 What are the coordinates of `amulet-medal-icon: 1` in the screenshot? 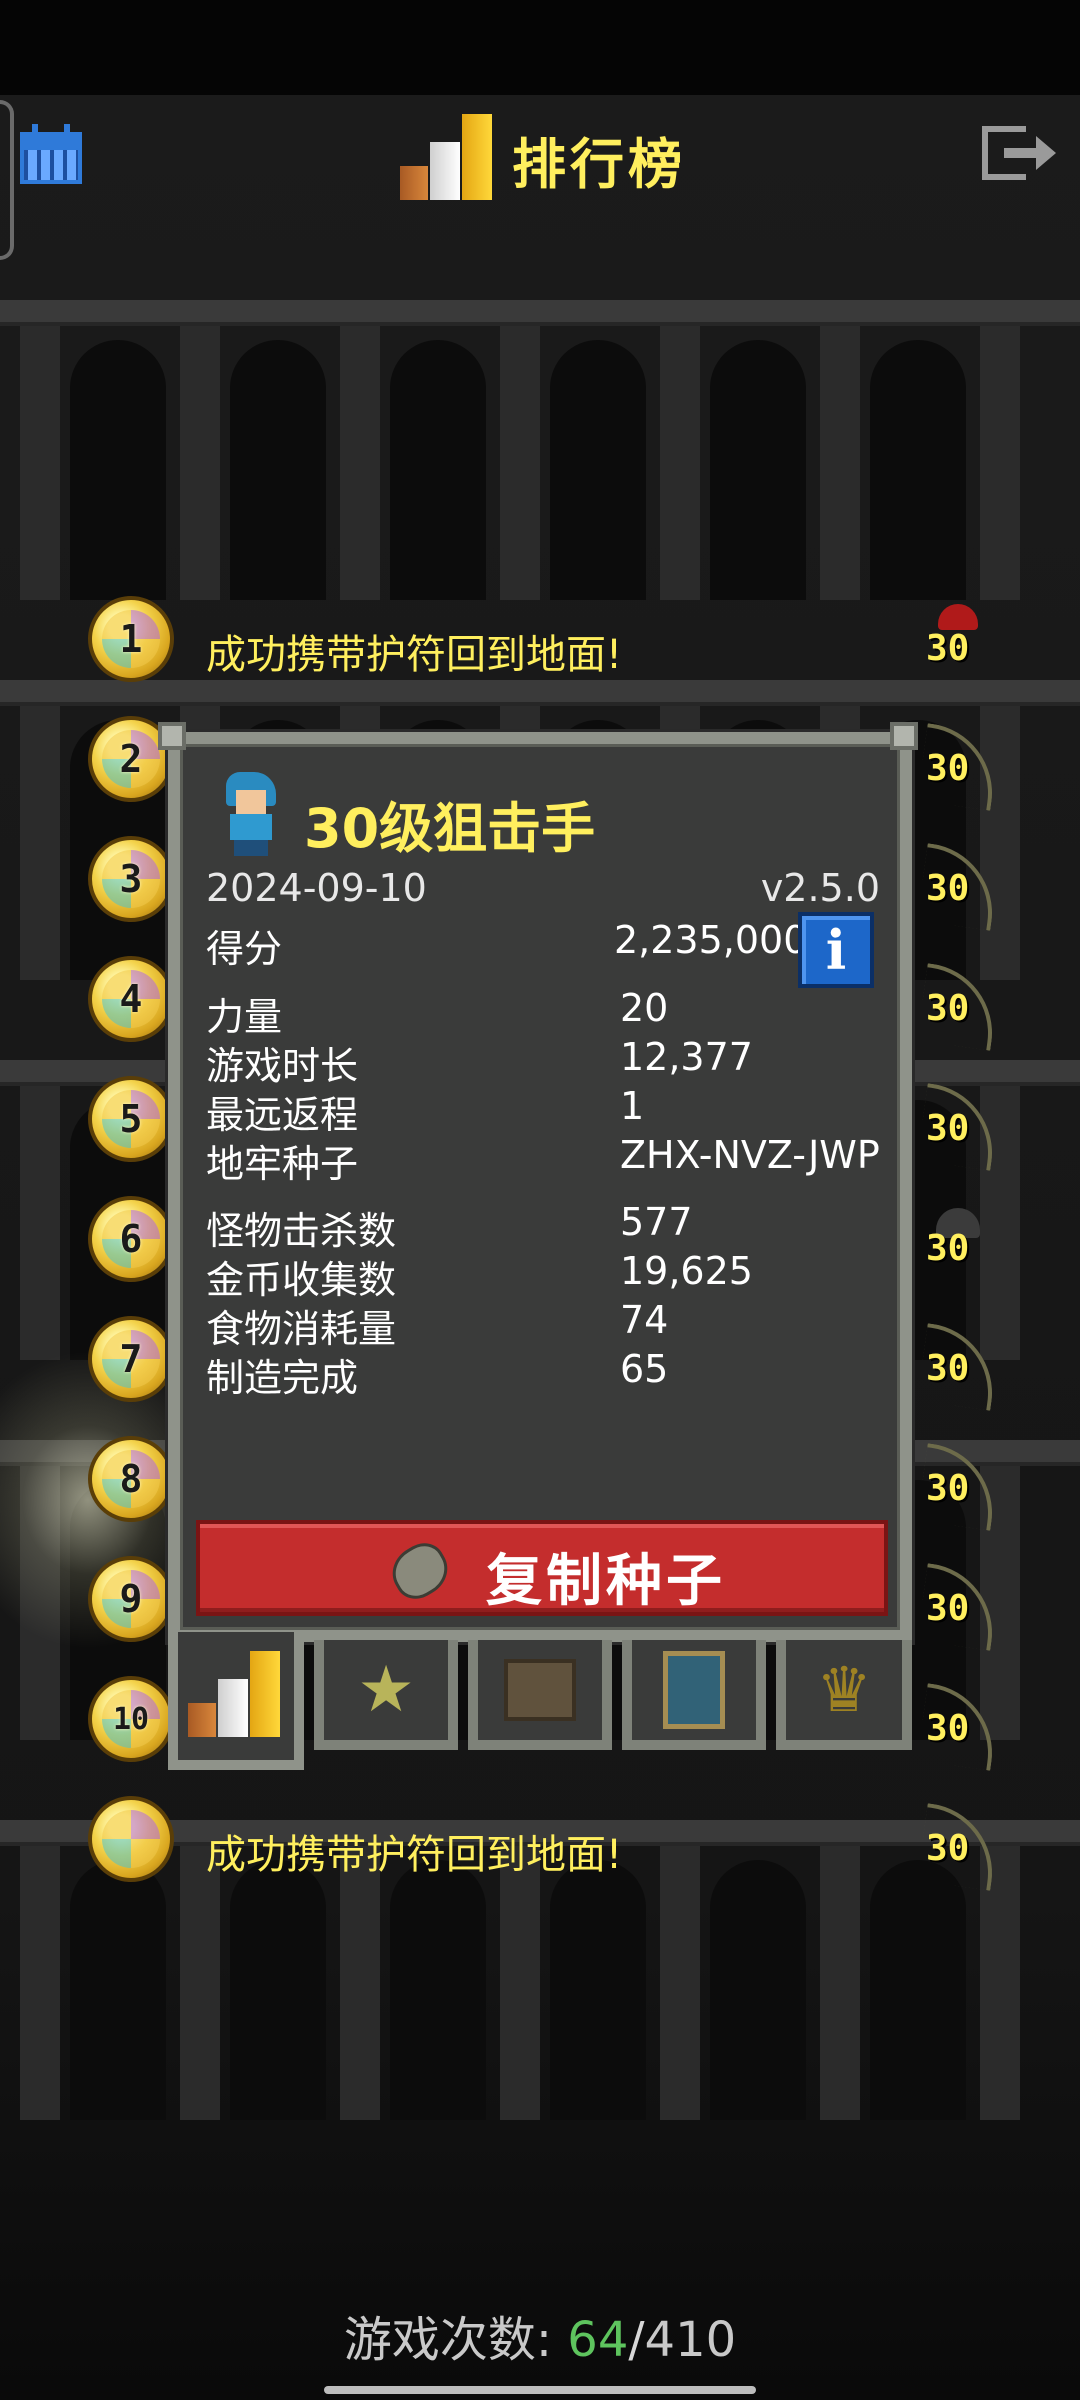 It's located at (131, 639).